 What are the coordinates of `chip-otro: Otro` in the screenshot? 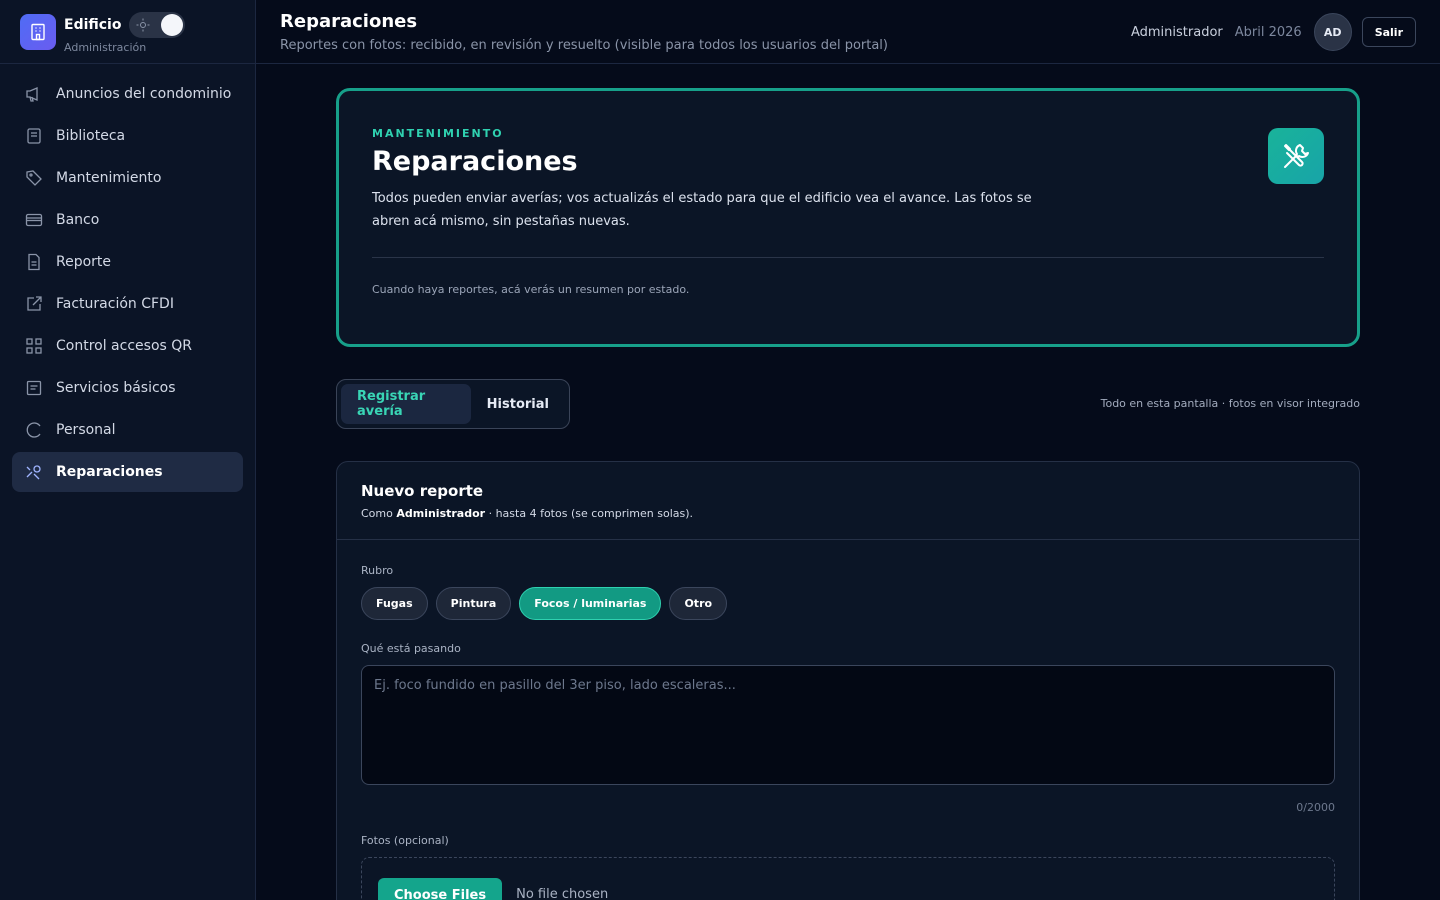 It's located at (698, 603).